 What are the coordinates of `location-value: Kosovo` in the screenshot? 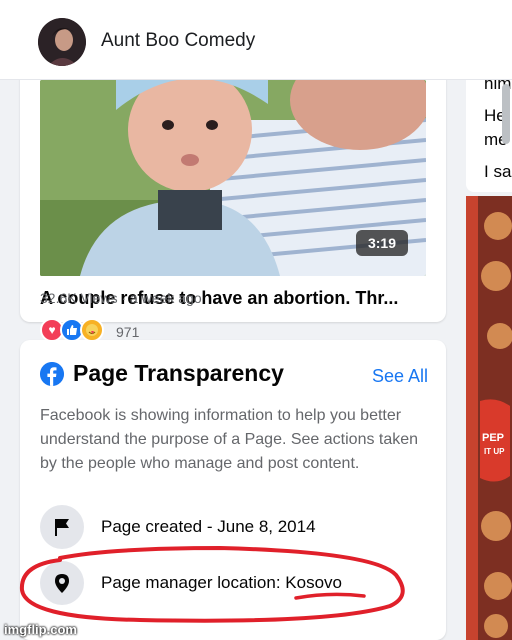 It's located at (313, 582).